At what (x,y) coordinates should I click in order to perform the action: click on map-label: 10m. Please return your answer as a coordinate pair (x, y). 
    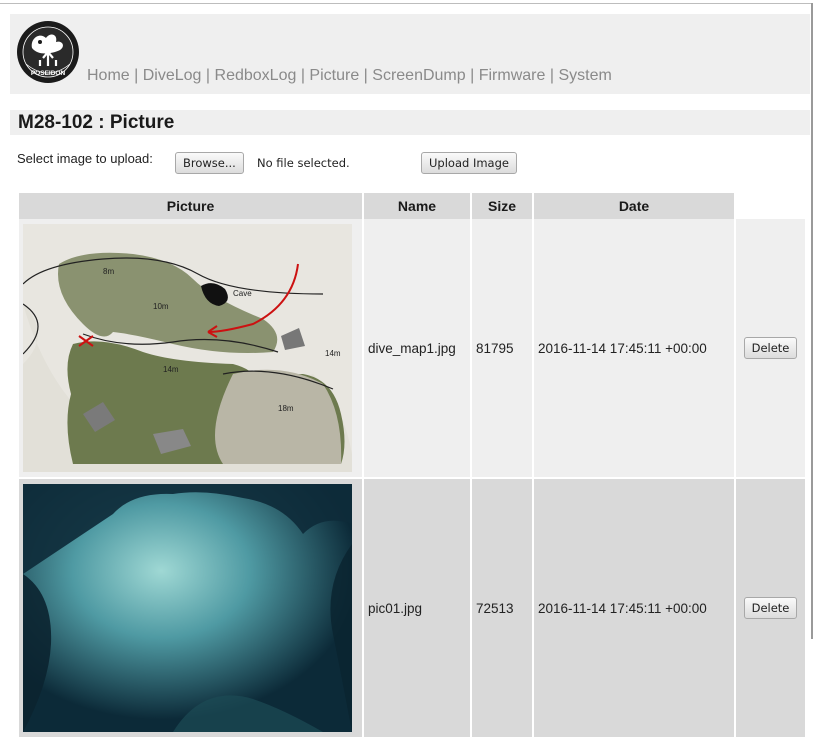
    Looking at the image, I should click on (161, 306).